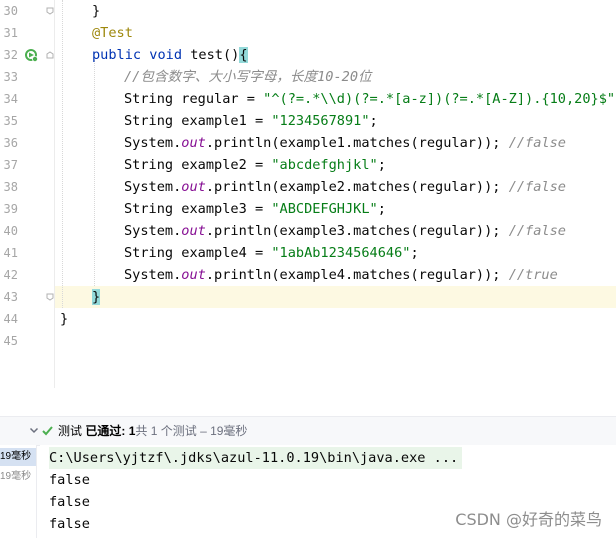 Image resolution: width=616 pixels, height=538 pixels. What do you see at coordinates (251, 121) in the screenshot?
I see `code-line-35: String example1 = "1234567891";` at bounding box center [251, 121].